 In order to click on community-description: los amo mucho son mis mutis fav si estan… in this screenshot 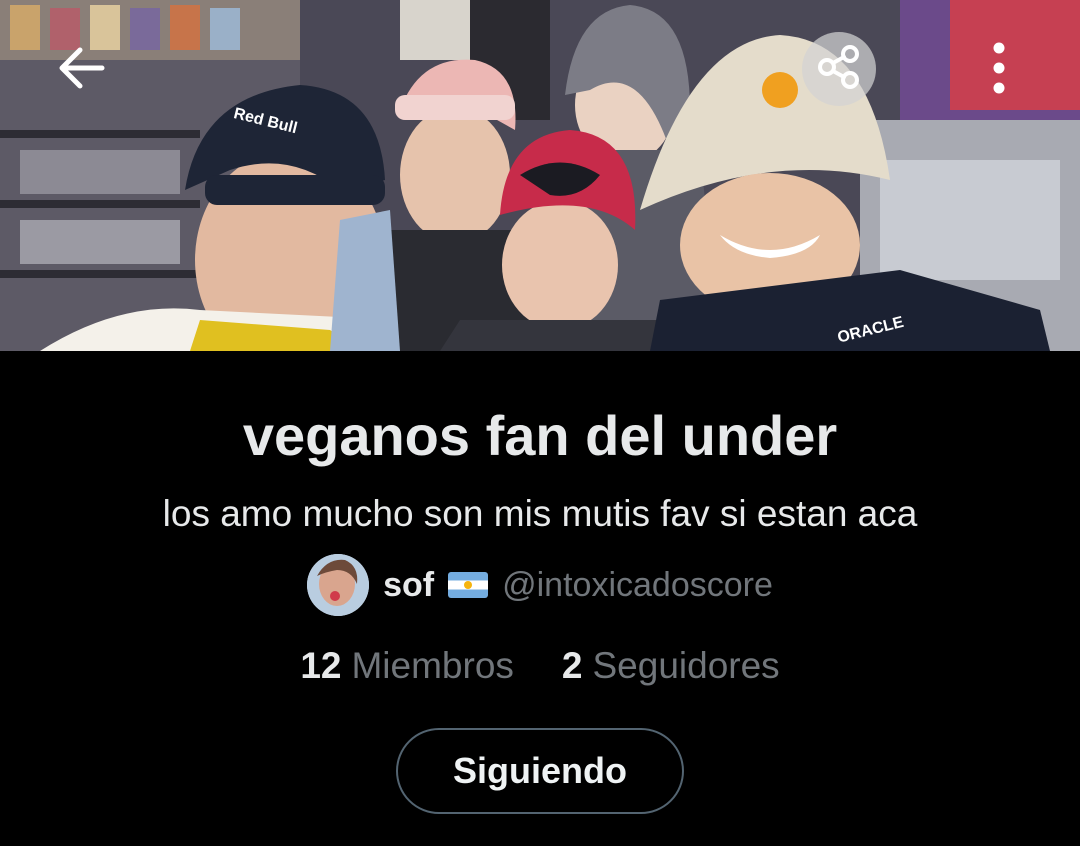, I will do `click(540, 513)`.